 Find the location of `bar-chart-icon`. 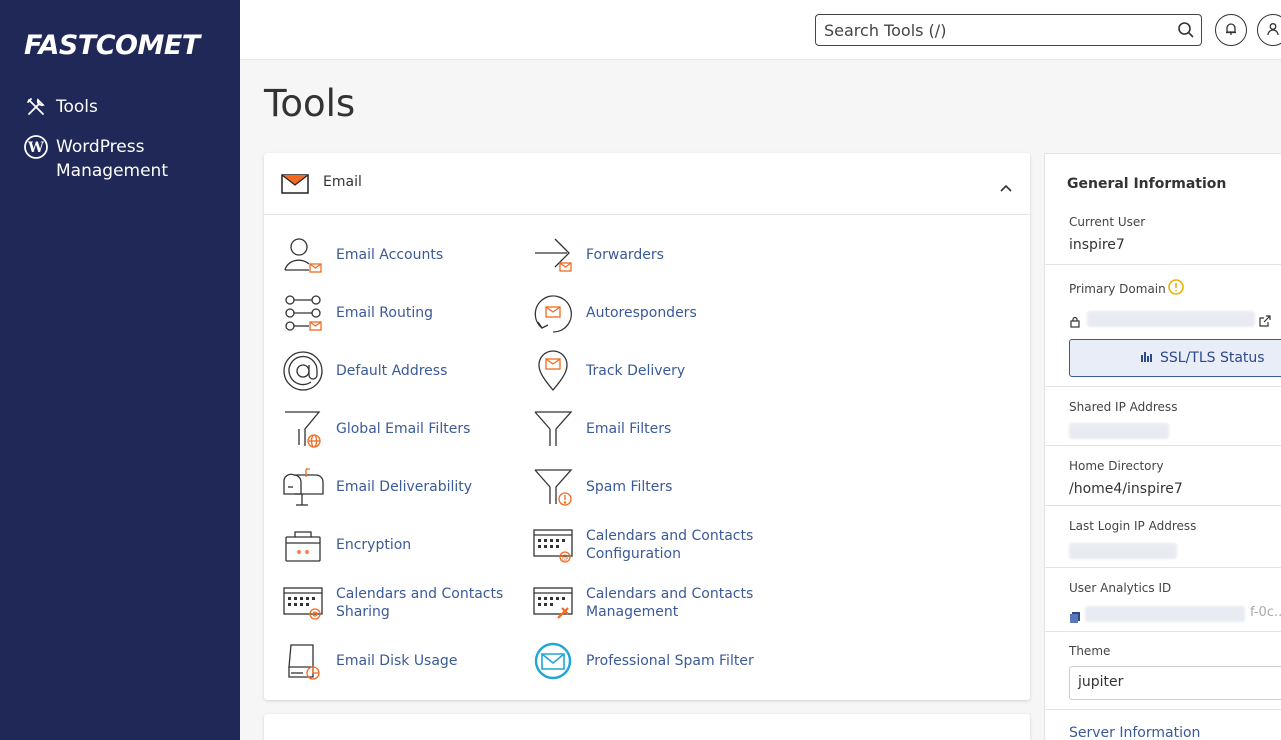

bar-chart-icon is located at coordinates (1146, 358).